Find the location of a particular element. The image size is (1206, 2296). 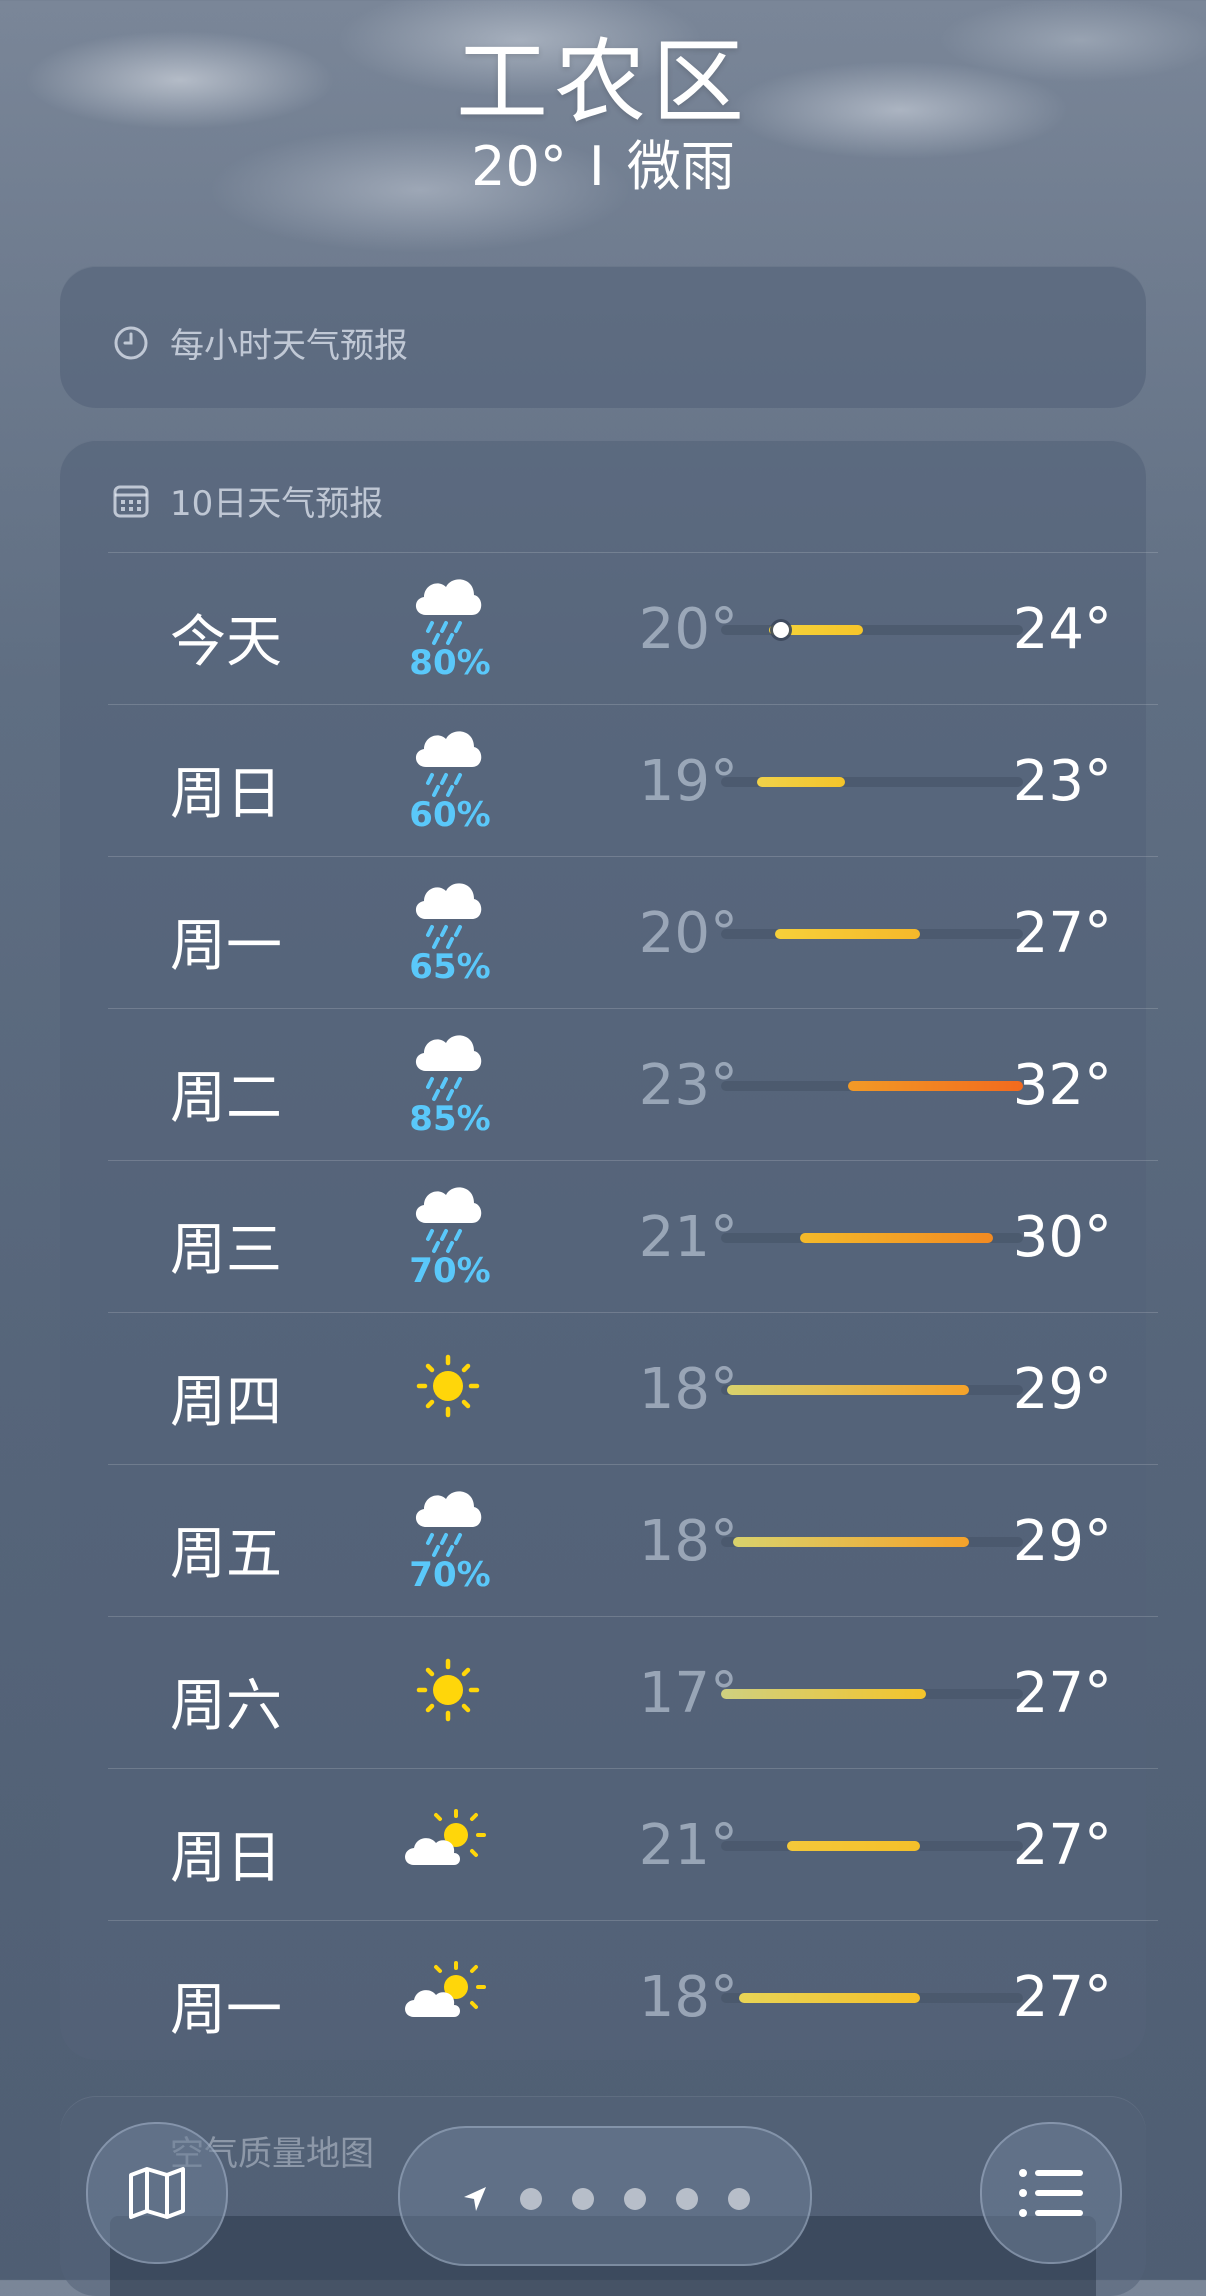

list-icon is located at coordinates (1051, 2193).